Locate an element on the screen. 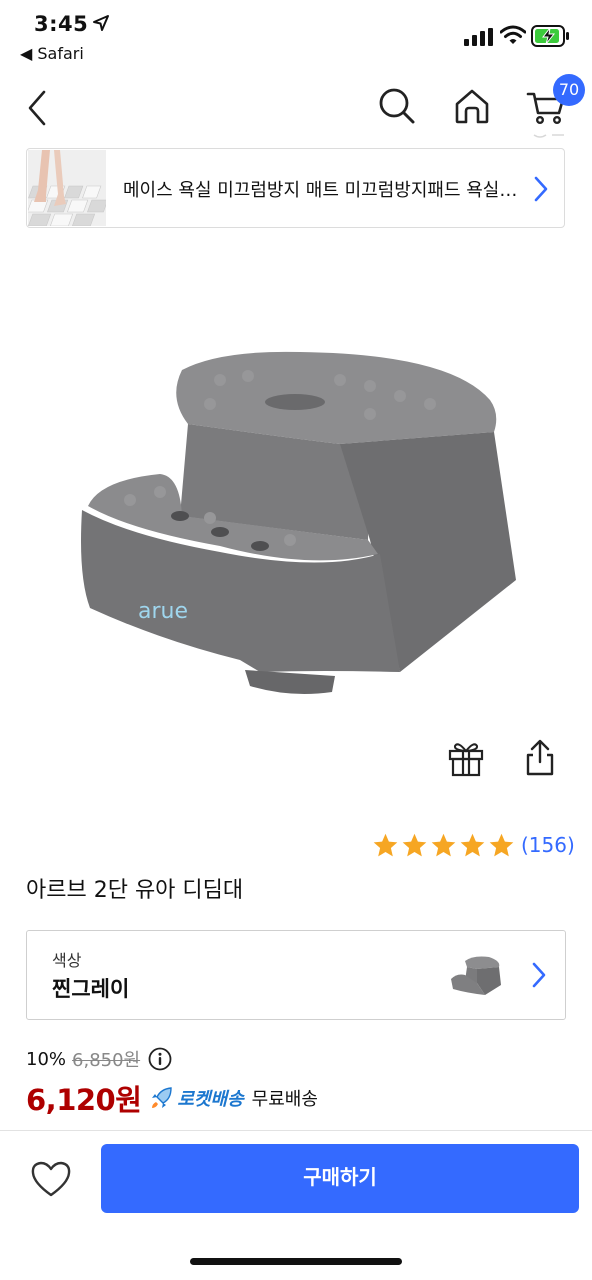 This screenshot has height=1280, width=592. original-price: 6,850원 is located at coordinates (106, 1060).